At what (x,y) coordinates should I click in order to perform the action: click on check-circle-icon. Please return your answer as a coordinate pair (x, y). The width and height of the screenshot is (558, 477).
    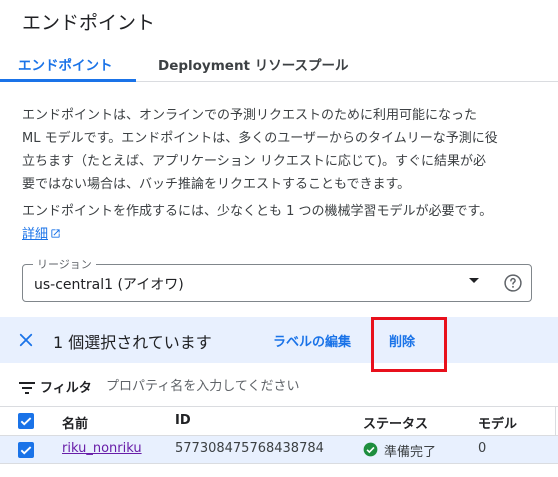
    Looking at the image, I should click on (370, 451).